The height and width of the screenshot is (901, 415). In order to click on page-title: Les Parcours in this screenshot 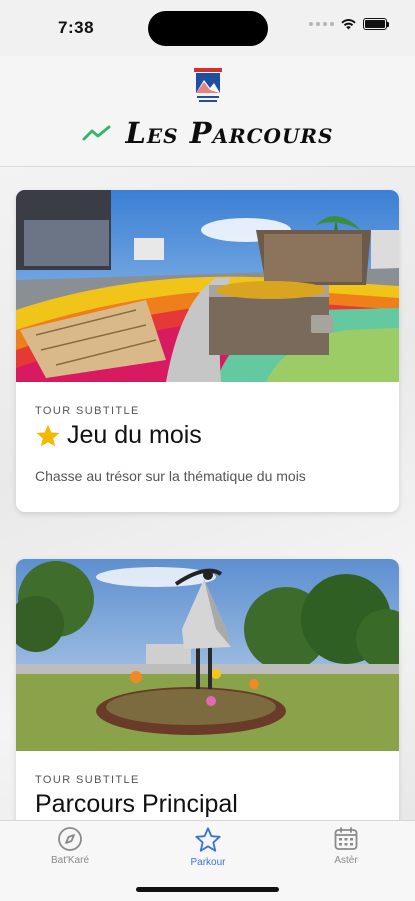, I will do `click(229, 133)`.